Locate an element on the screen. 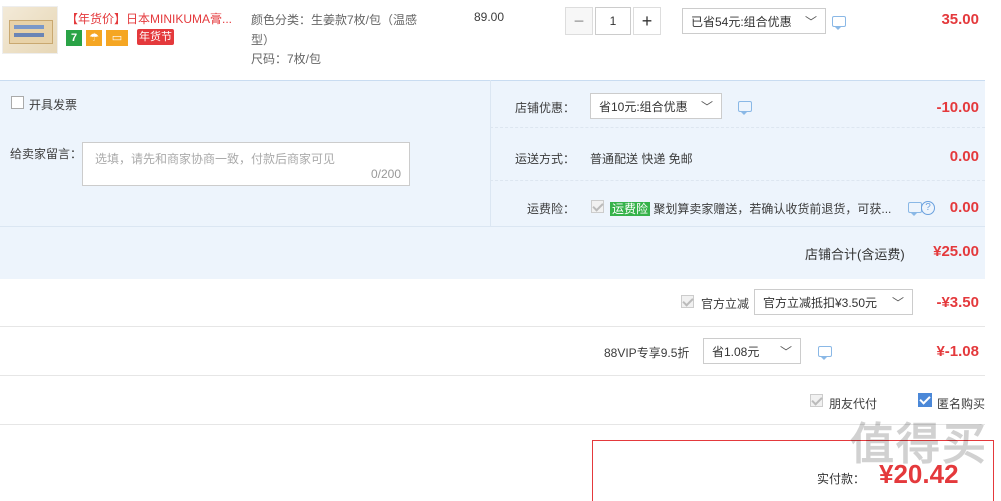 This screenshot has width=1001, height=501. message-label: 给卖家留言： is located at coordinates (46, 154).